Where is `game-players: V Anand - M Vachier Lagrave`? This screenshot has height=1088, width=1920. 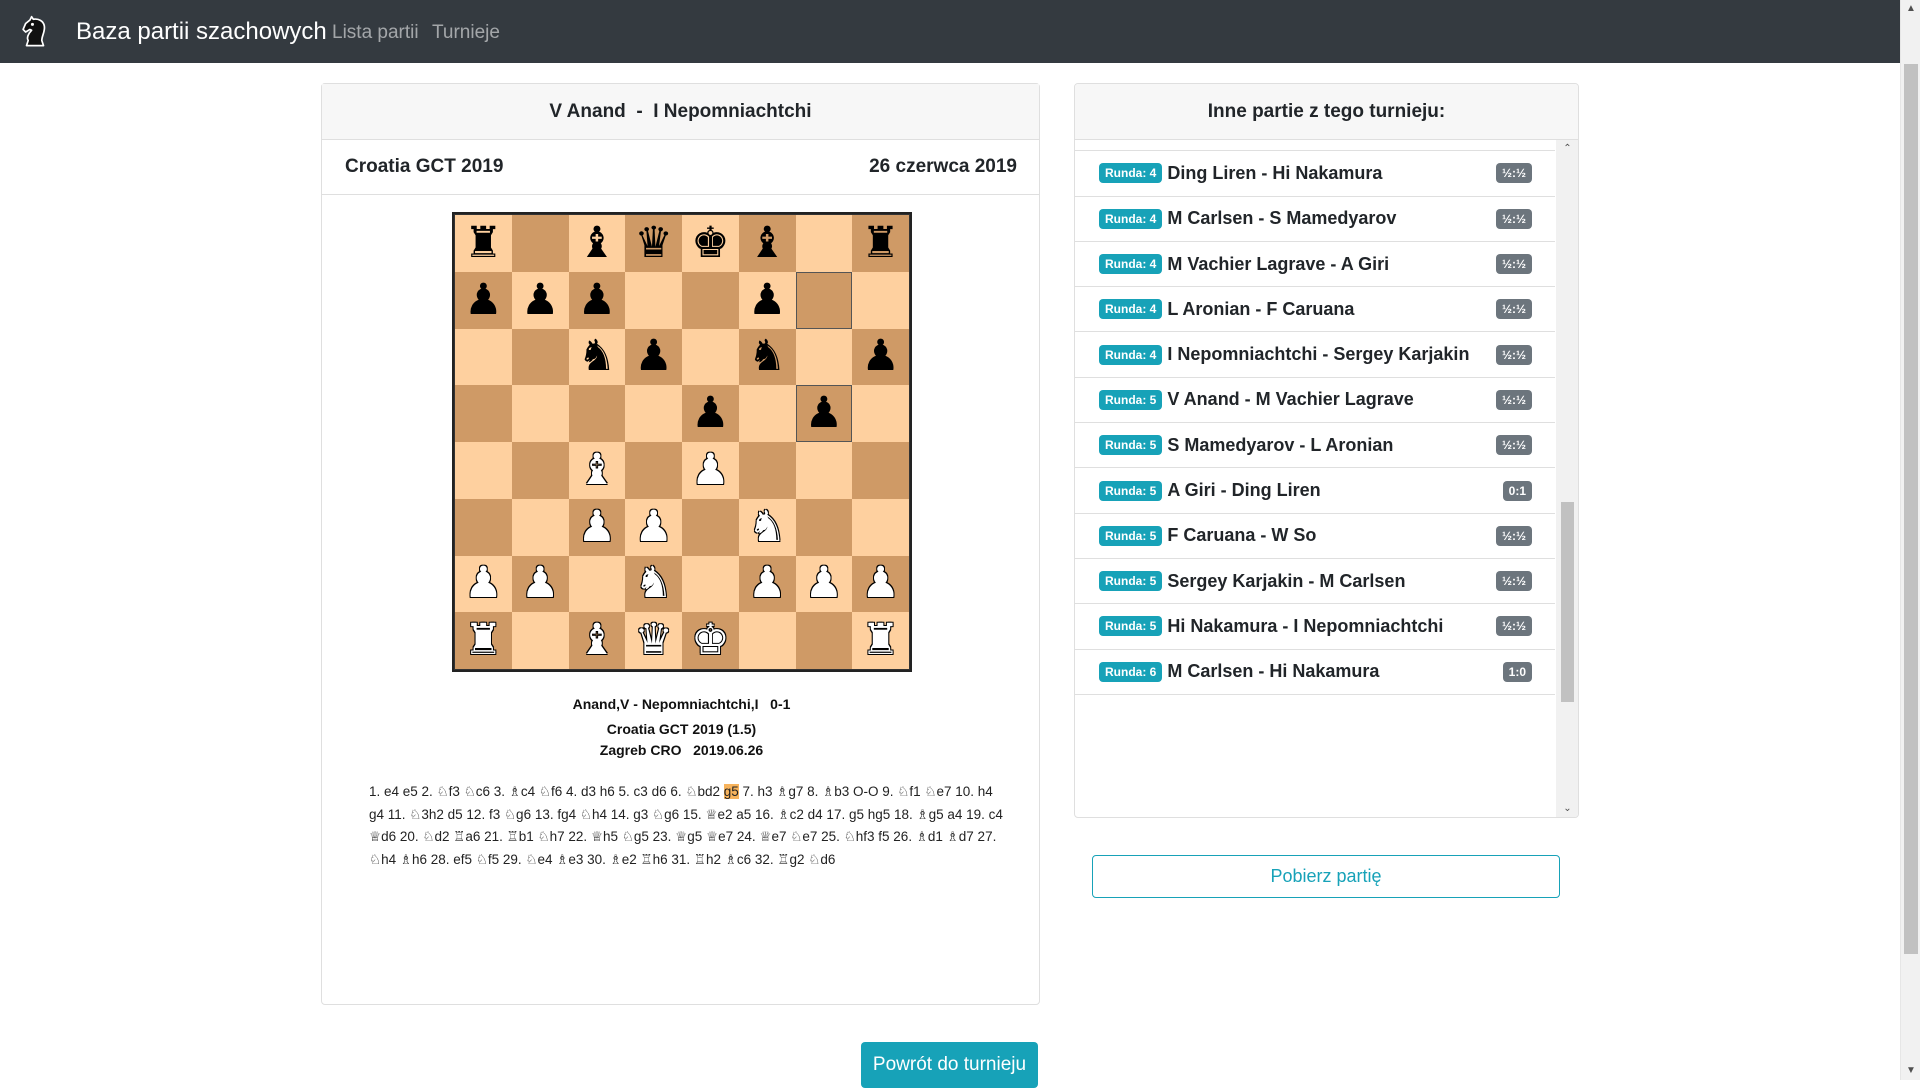 game-players: V Anand - M Vachier Lagrave is located at coordinates (1290, 399).